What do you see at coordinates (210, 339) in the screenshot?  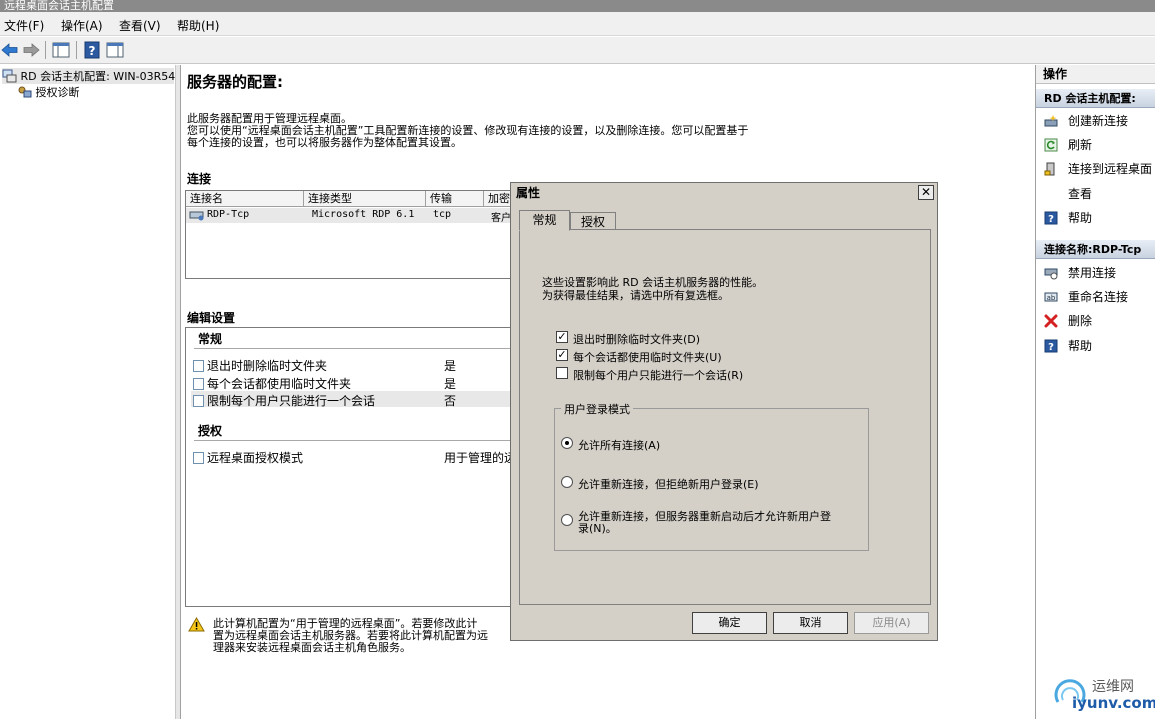 I see `general-section-title: 常规` at bounding box center [210, 339].